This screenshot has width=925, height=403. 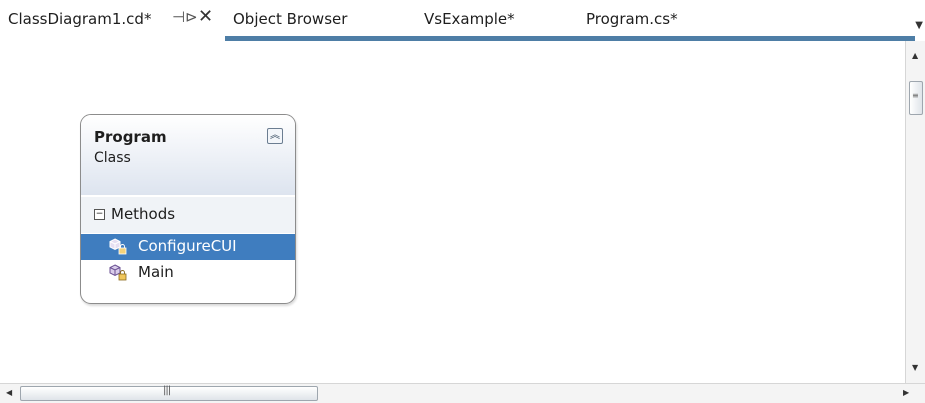 I want to click on minus-box-icon: −, so click(x=99, y=214).